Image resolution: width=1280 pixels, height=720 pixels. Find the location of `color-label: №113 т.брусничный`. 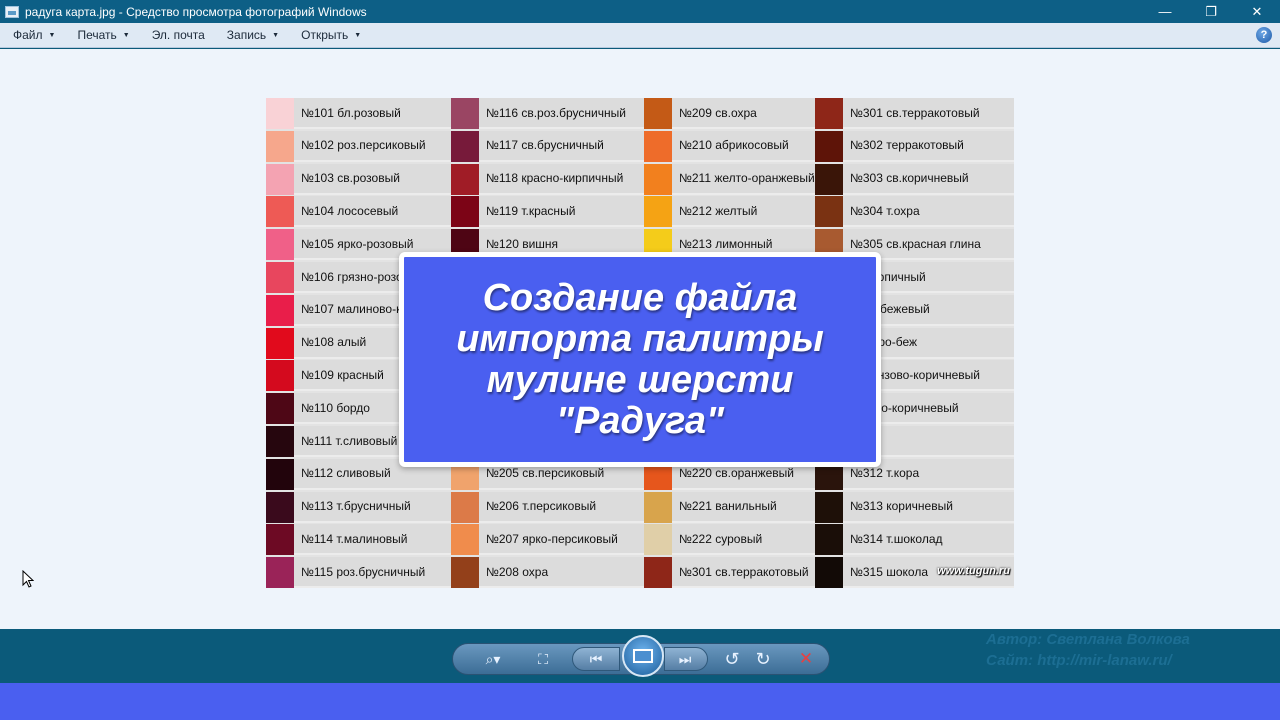

color-label: №113 т.брусничный is located at coordinates (372, 507).